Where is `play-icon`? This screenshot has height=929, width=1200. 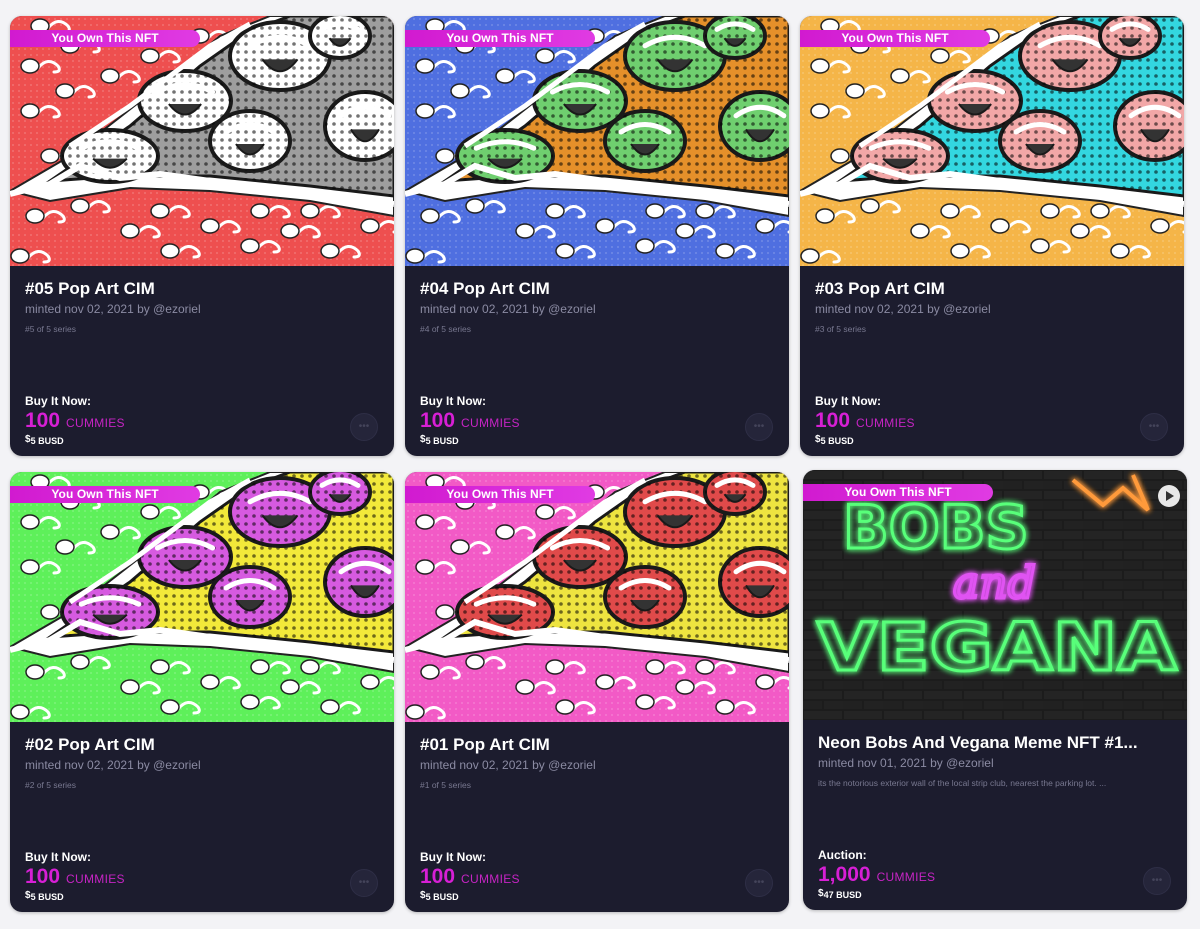 play-icon is located at coordinates (1169, 496).